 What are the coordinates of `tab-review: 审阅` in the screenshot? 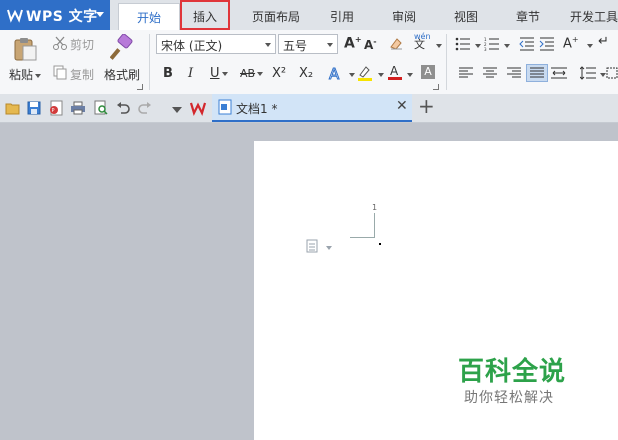 It's located at (404, 16).